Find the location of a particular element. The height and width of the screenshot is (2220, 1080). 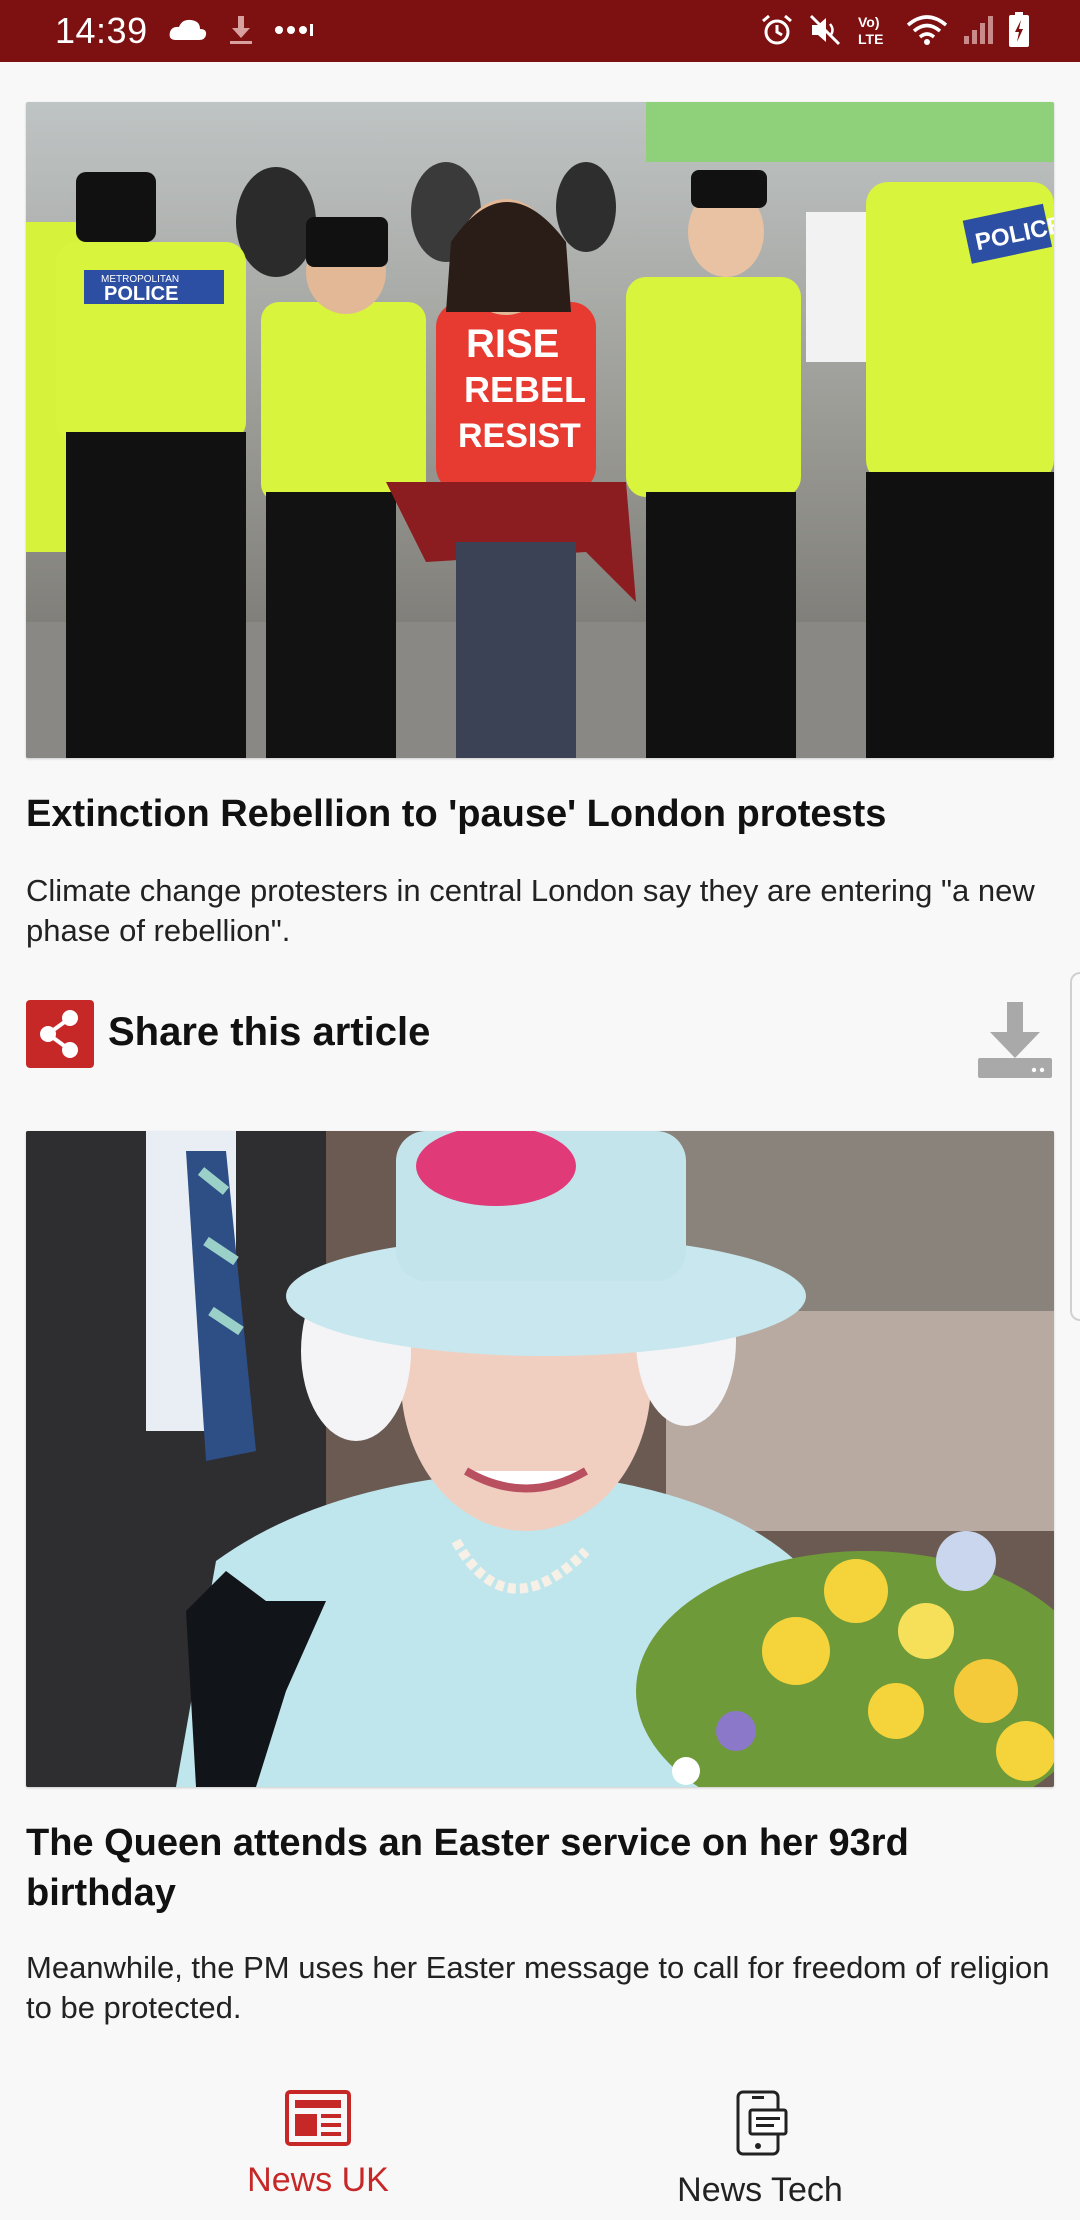

signal-icon is located at coordinates (978, 30).